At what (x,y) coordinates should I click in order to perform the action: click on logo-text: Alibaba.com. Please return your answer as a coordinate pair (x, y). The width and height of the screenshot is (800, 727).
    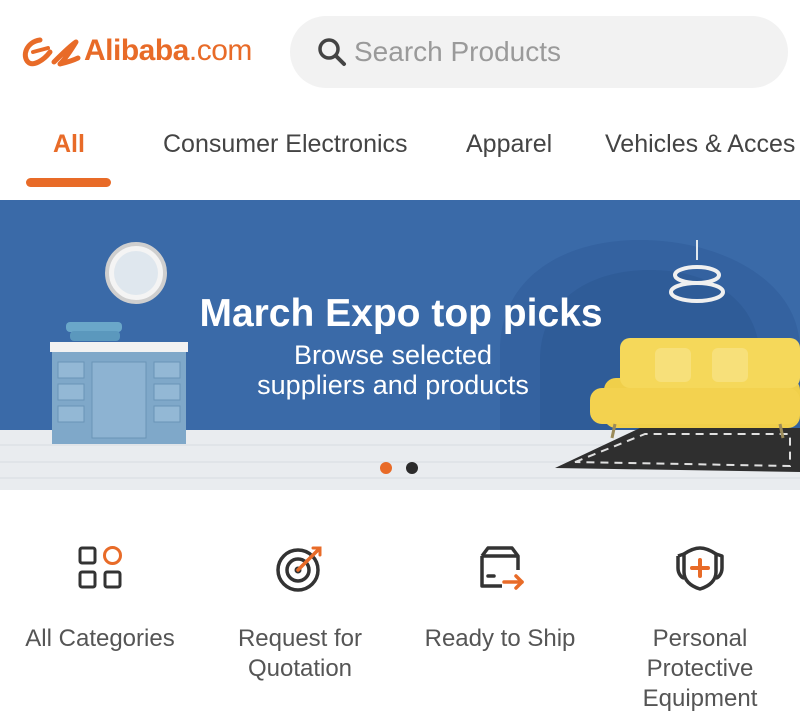
    Looking at the image, I should click on (168, 51).